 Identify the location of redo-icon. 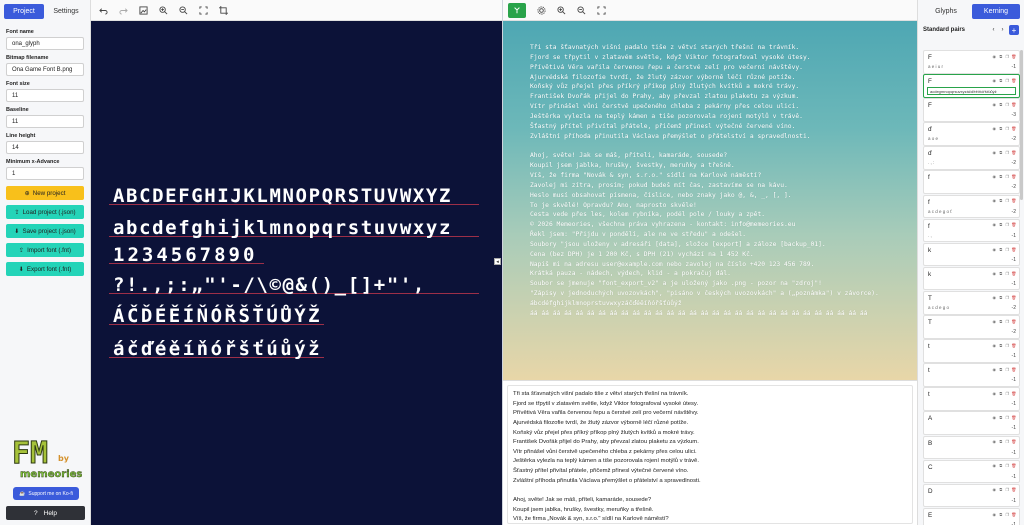
(123, 10).